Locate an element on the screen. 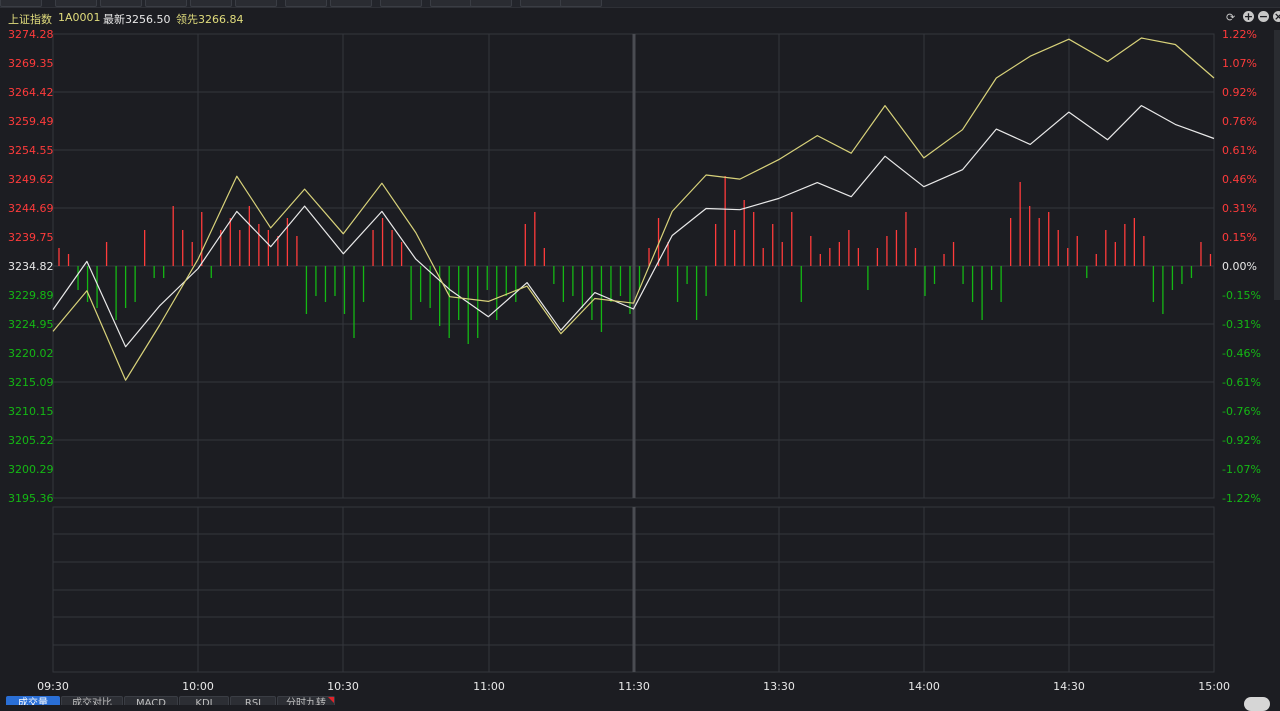 Image resolution: width=1280 pixels, height=711 pixels. left-axis-label: 3264.42 is located at coordinates (31, 92).